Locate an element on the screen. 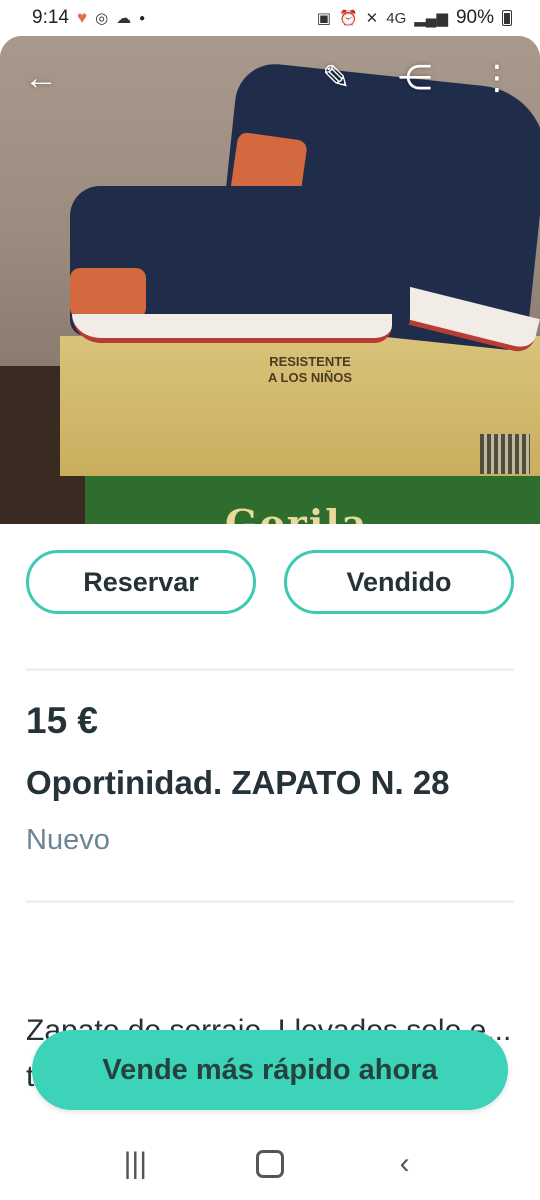 The width and height of the screenshot is (540, 1200). item-title: Oportinidad. ZAPATO N. 28 is located at coordinates (238, 782).